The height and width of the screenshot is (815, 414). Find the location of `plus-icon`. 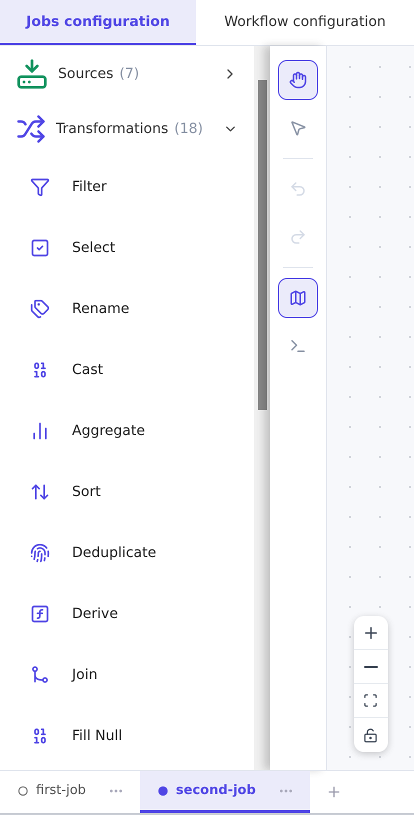

plus-icon is located at coordinates (334, 792).